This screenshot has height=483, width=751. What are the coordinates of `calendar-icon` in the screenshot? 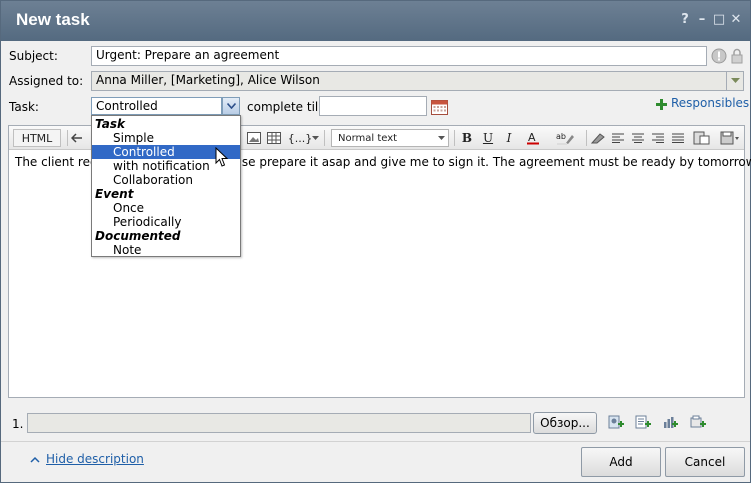 It's located at (439, 106).